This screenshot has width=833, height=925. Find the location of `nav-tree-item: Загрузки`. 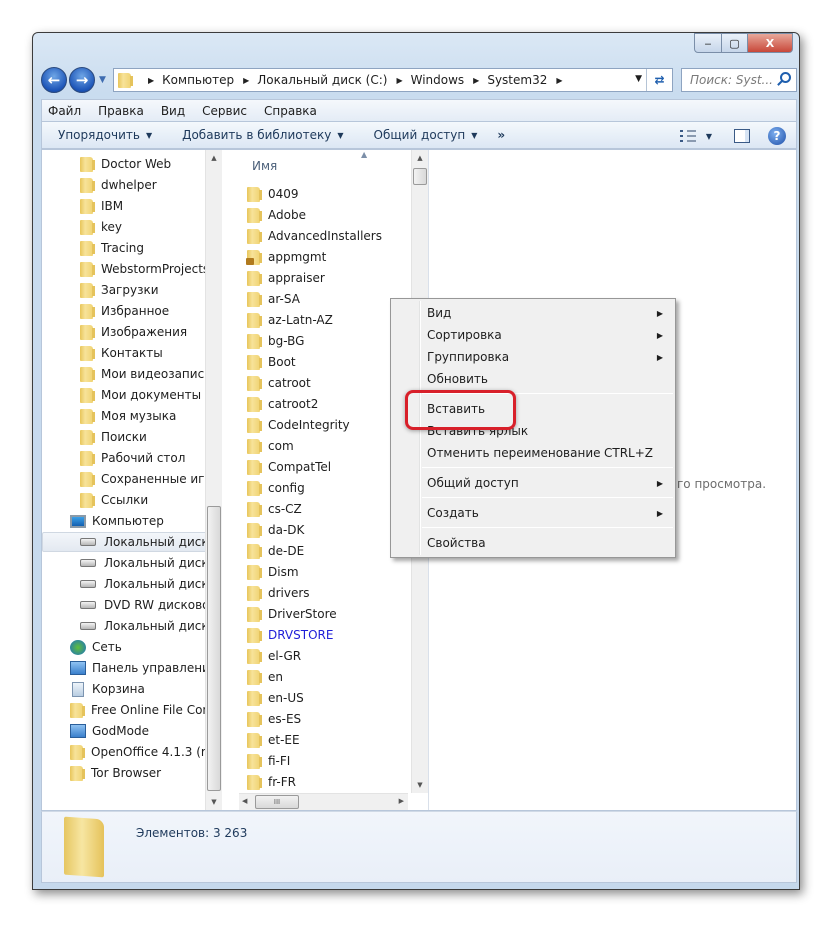

nav-tree-item: Загрузки is located at coordinates (119, 290).